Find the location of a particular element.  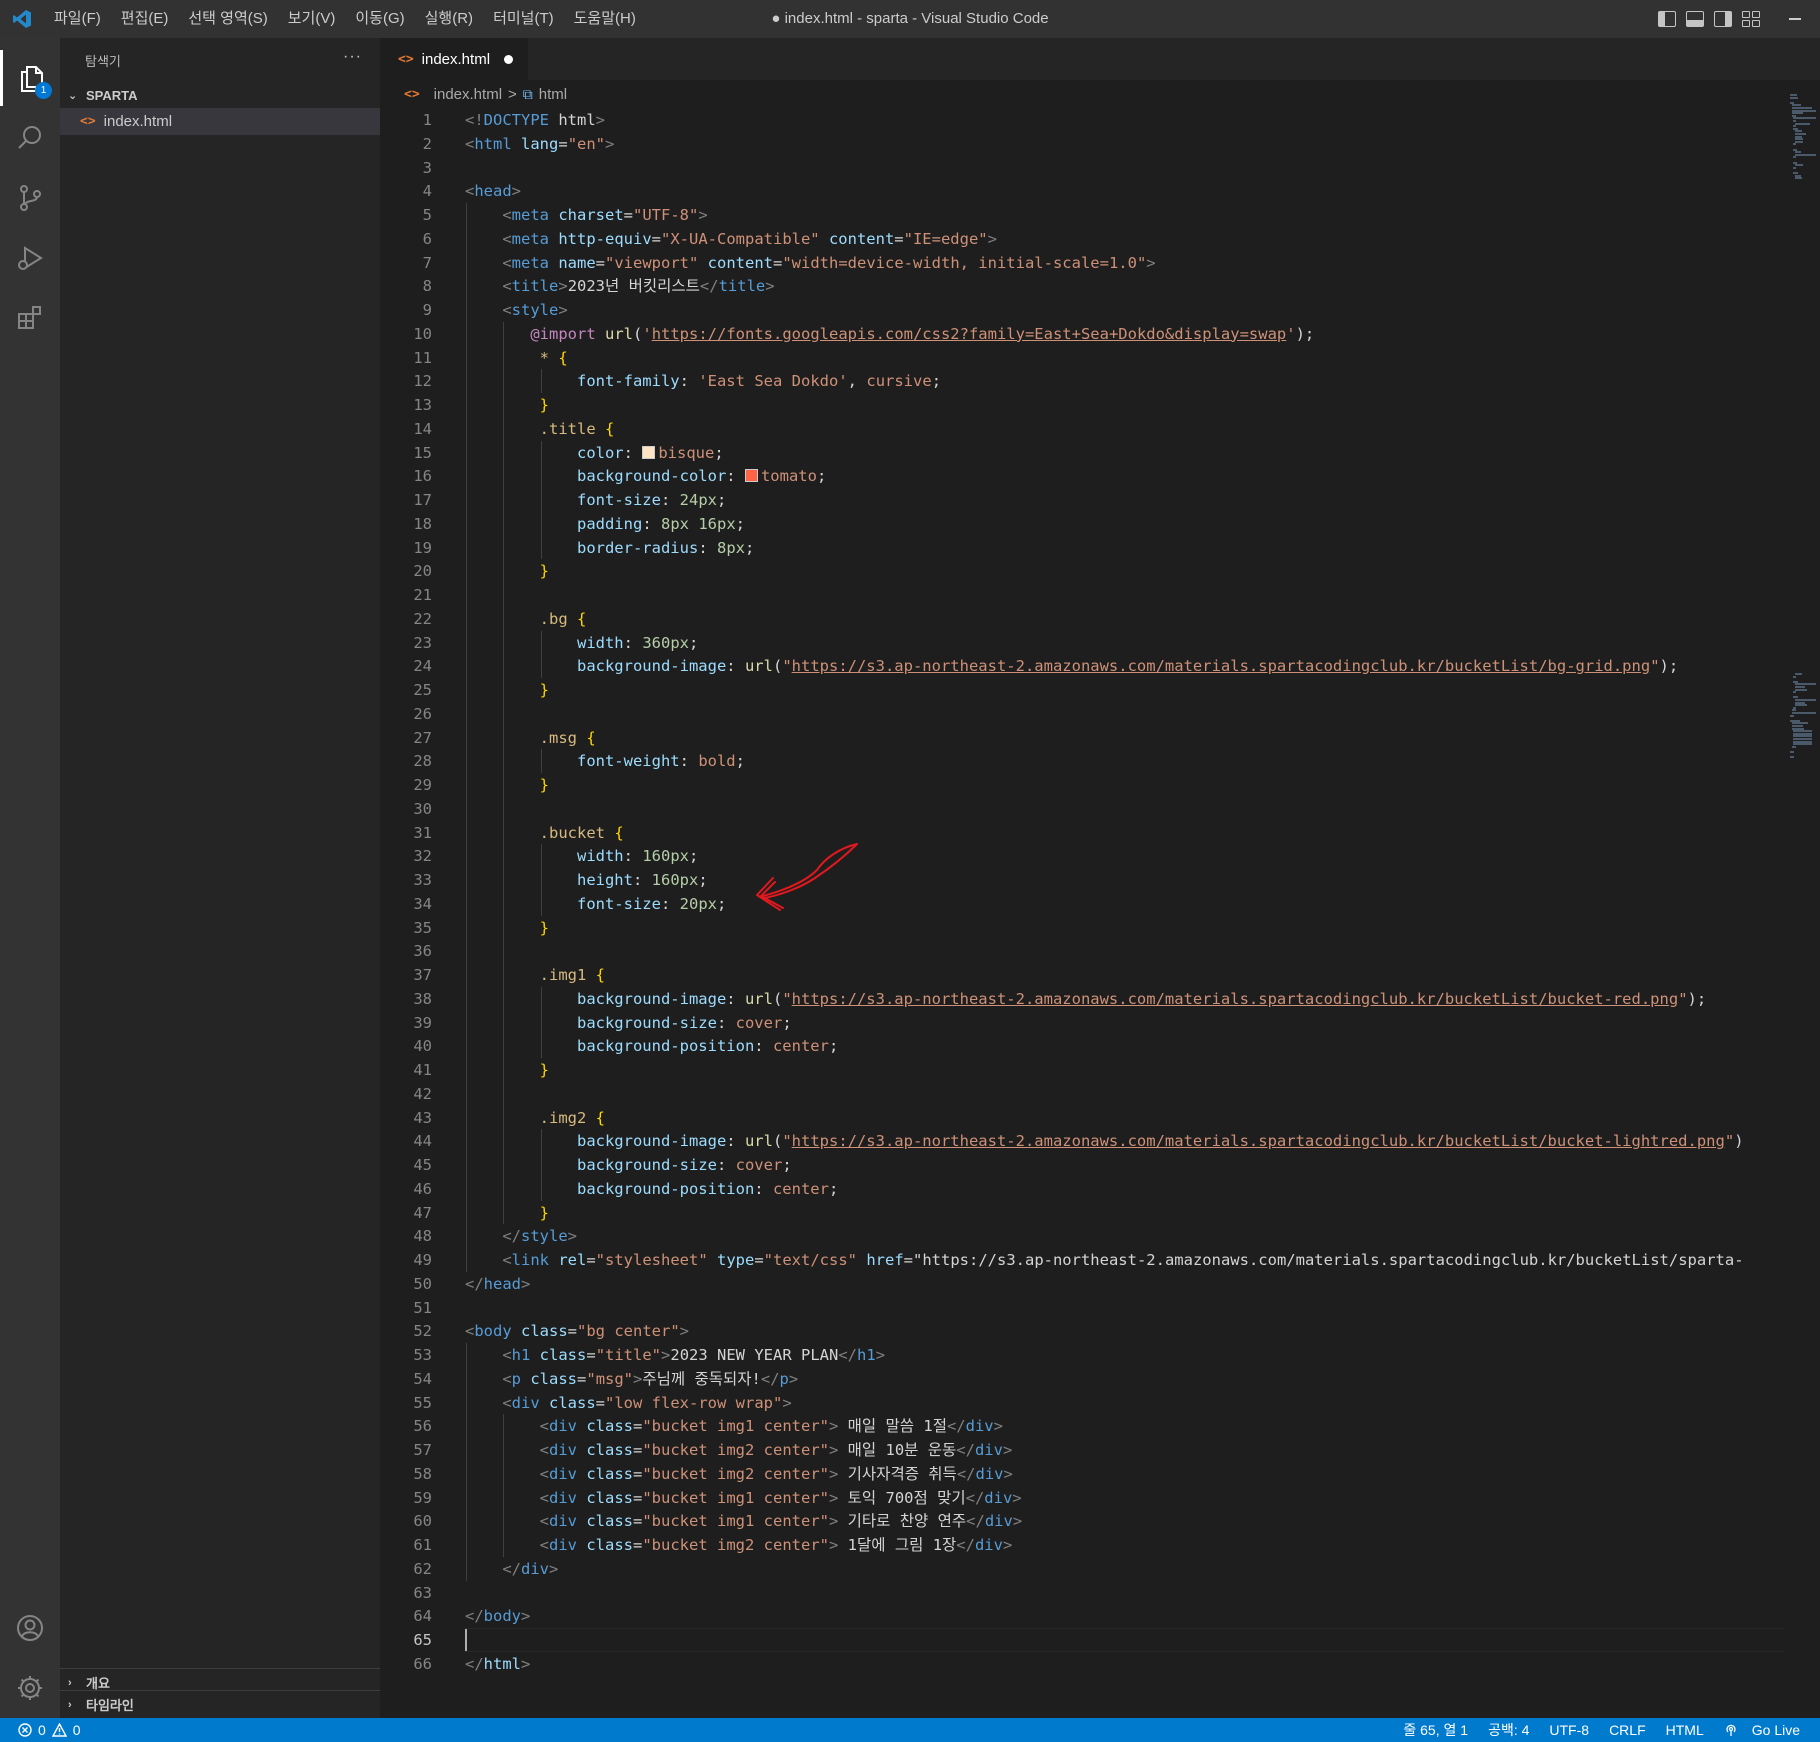

code-line: 22 .bg { is located at coordinates (1083, 619).